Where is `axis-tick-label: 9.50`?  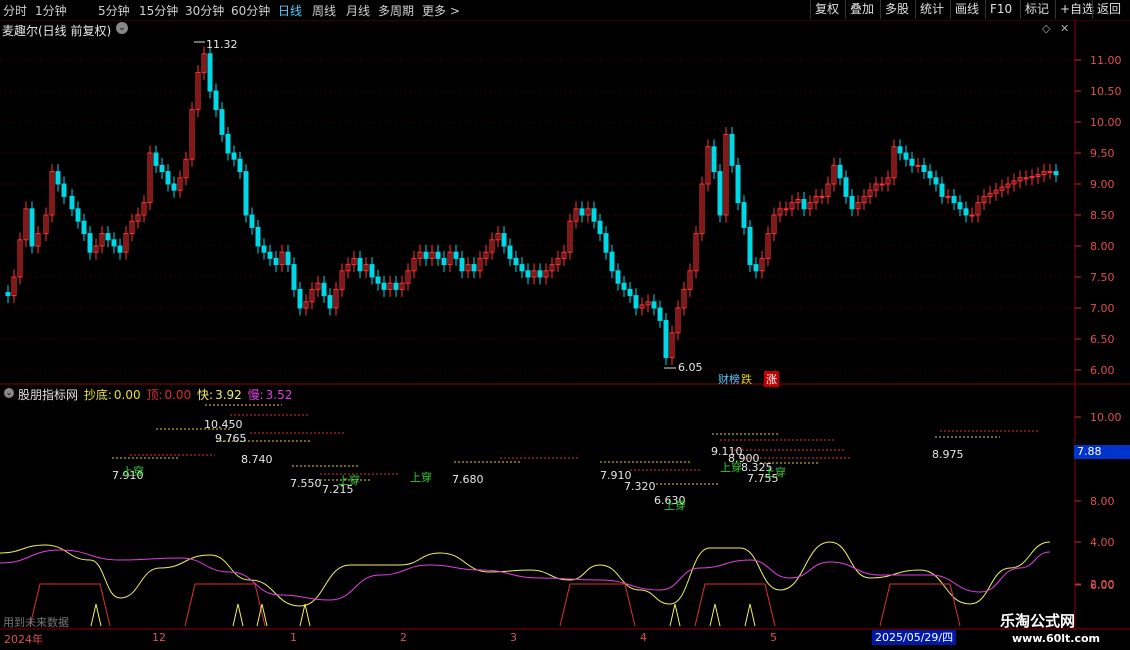
axis-tick-label: 9.50 is located at coordinates (1102, 153).